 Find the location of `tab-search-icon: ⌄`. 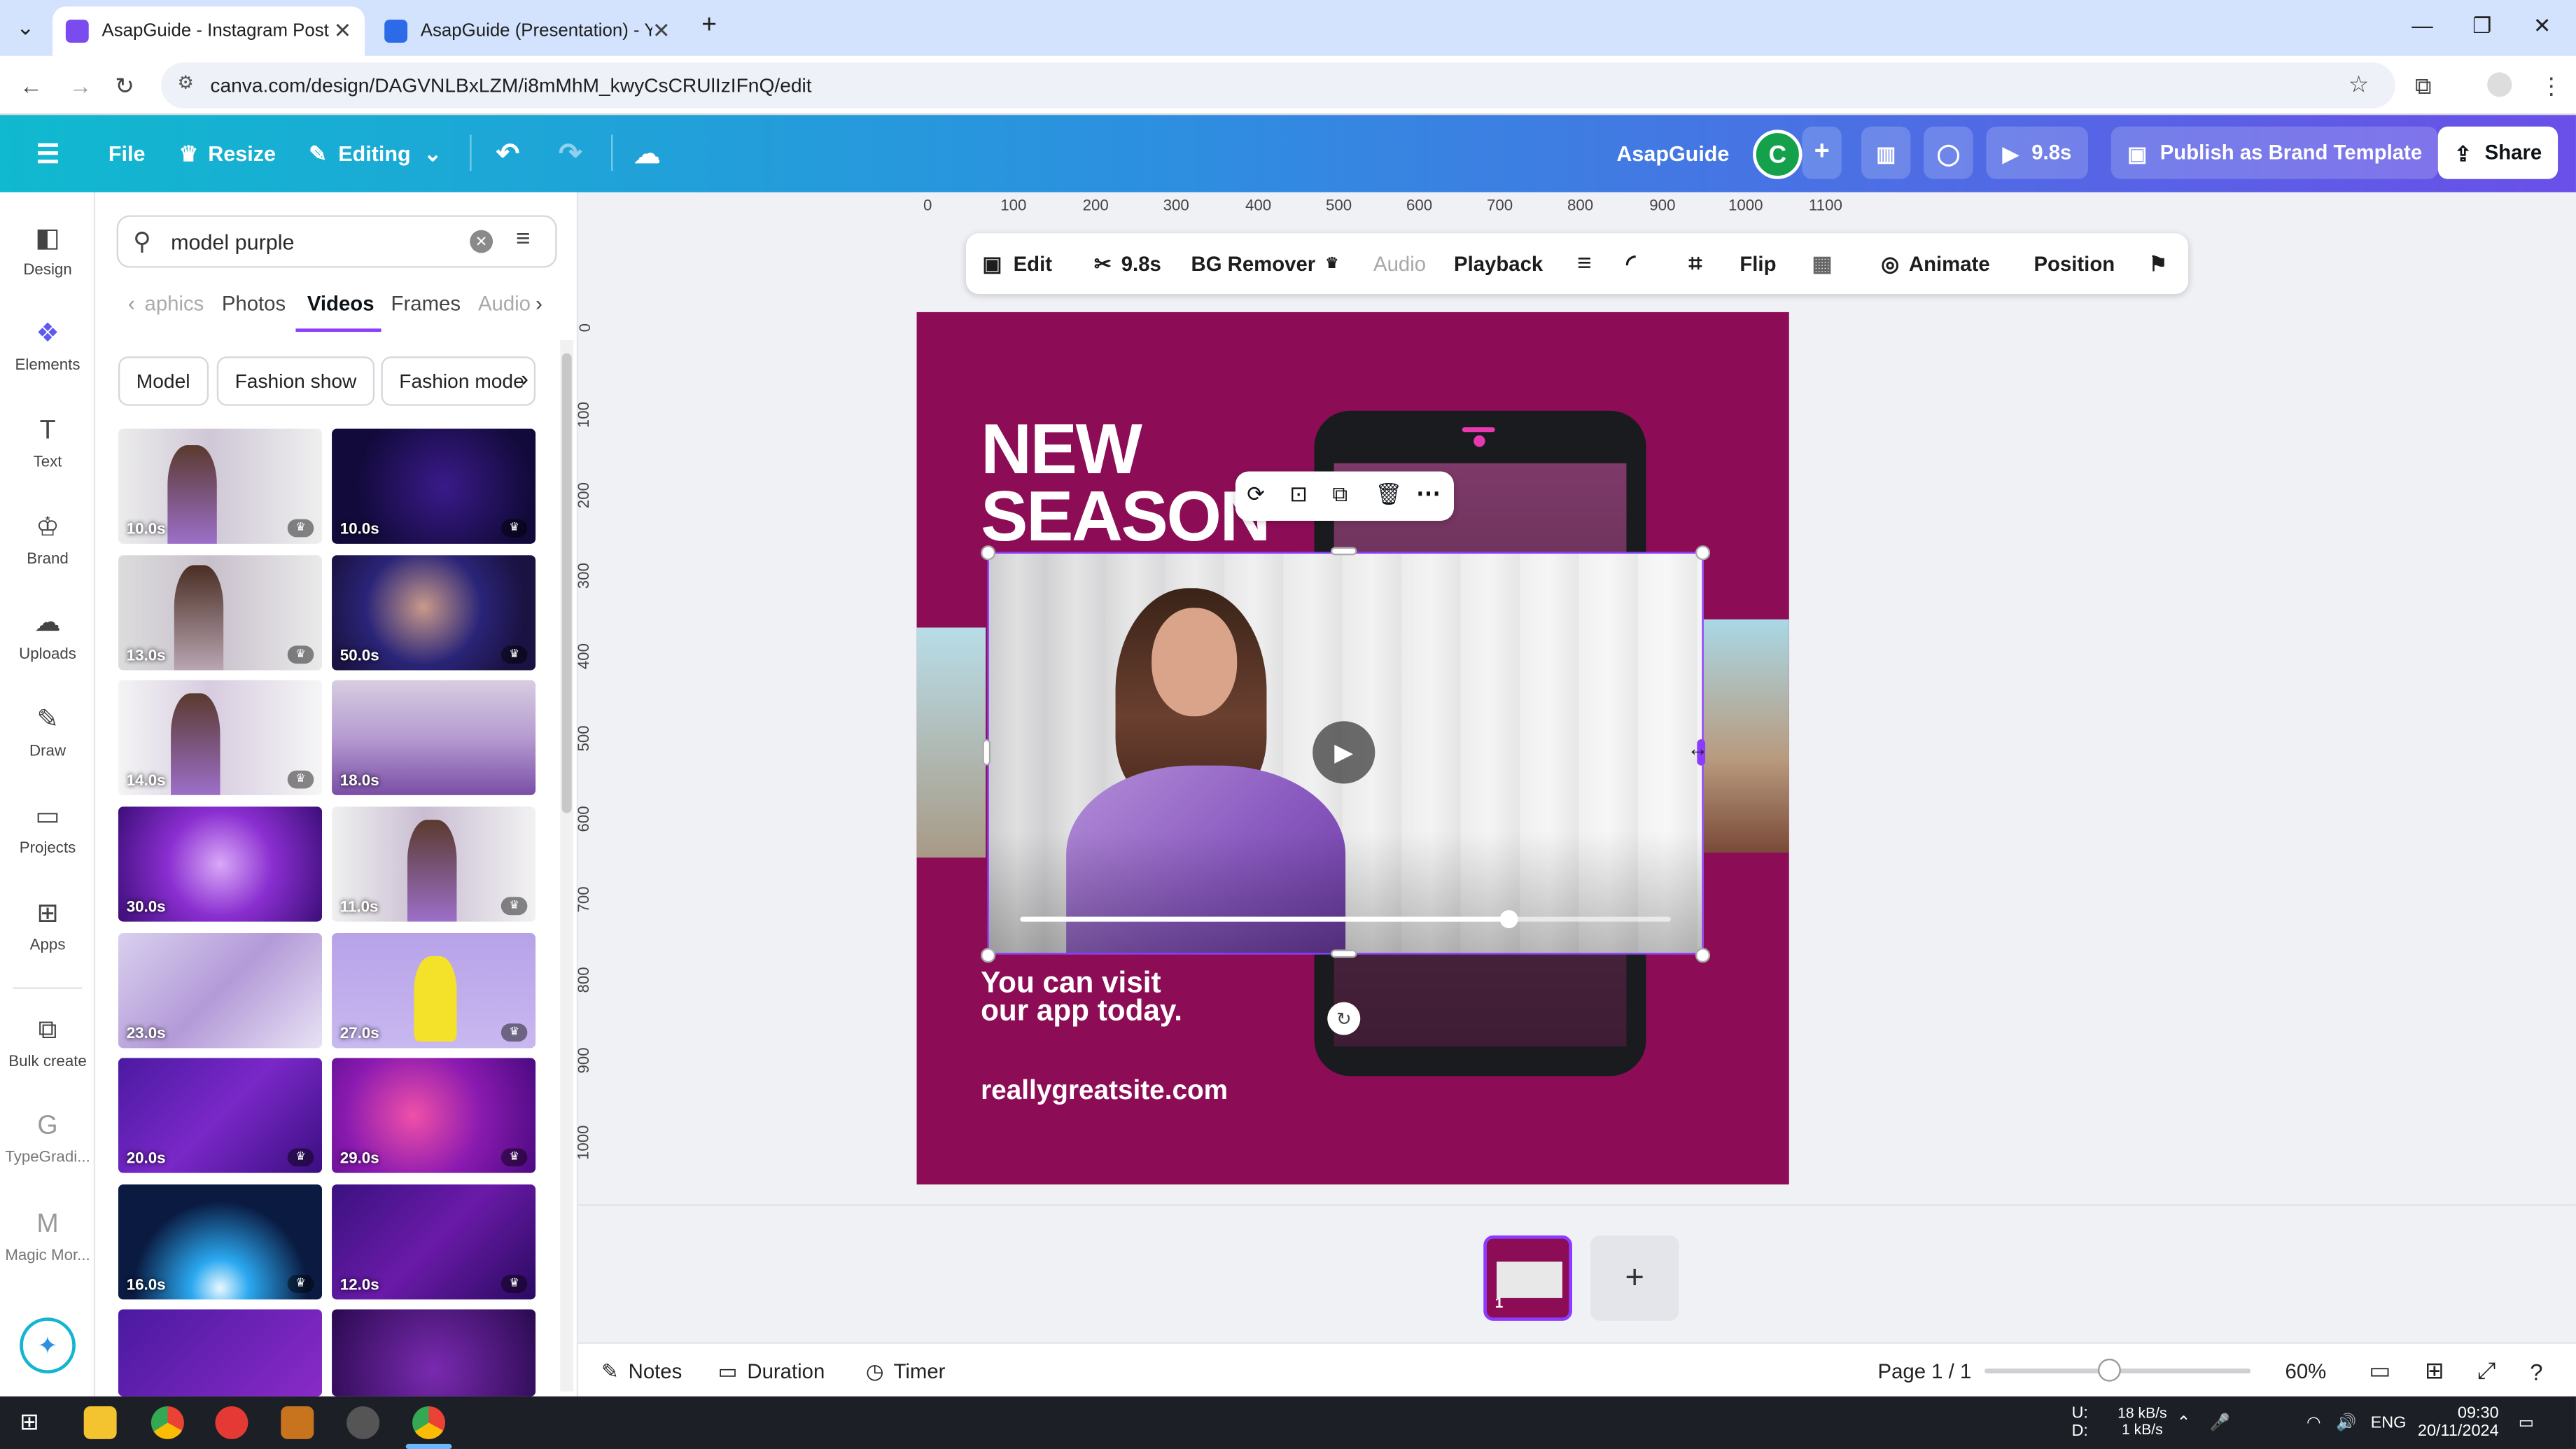

tab-search-icon: ⌄ is located at coordinates (25, 28).